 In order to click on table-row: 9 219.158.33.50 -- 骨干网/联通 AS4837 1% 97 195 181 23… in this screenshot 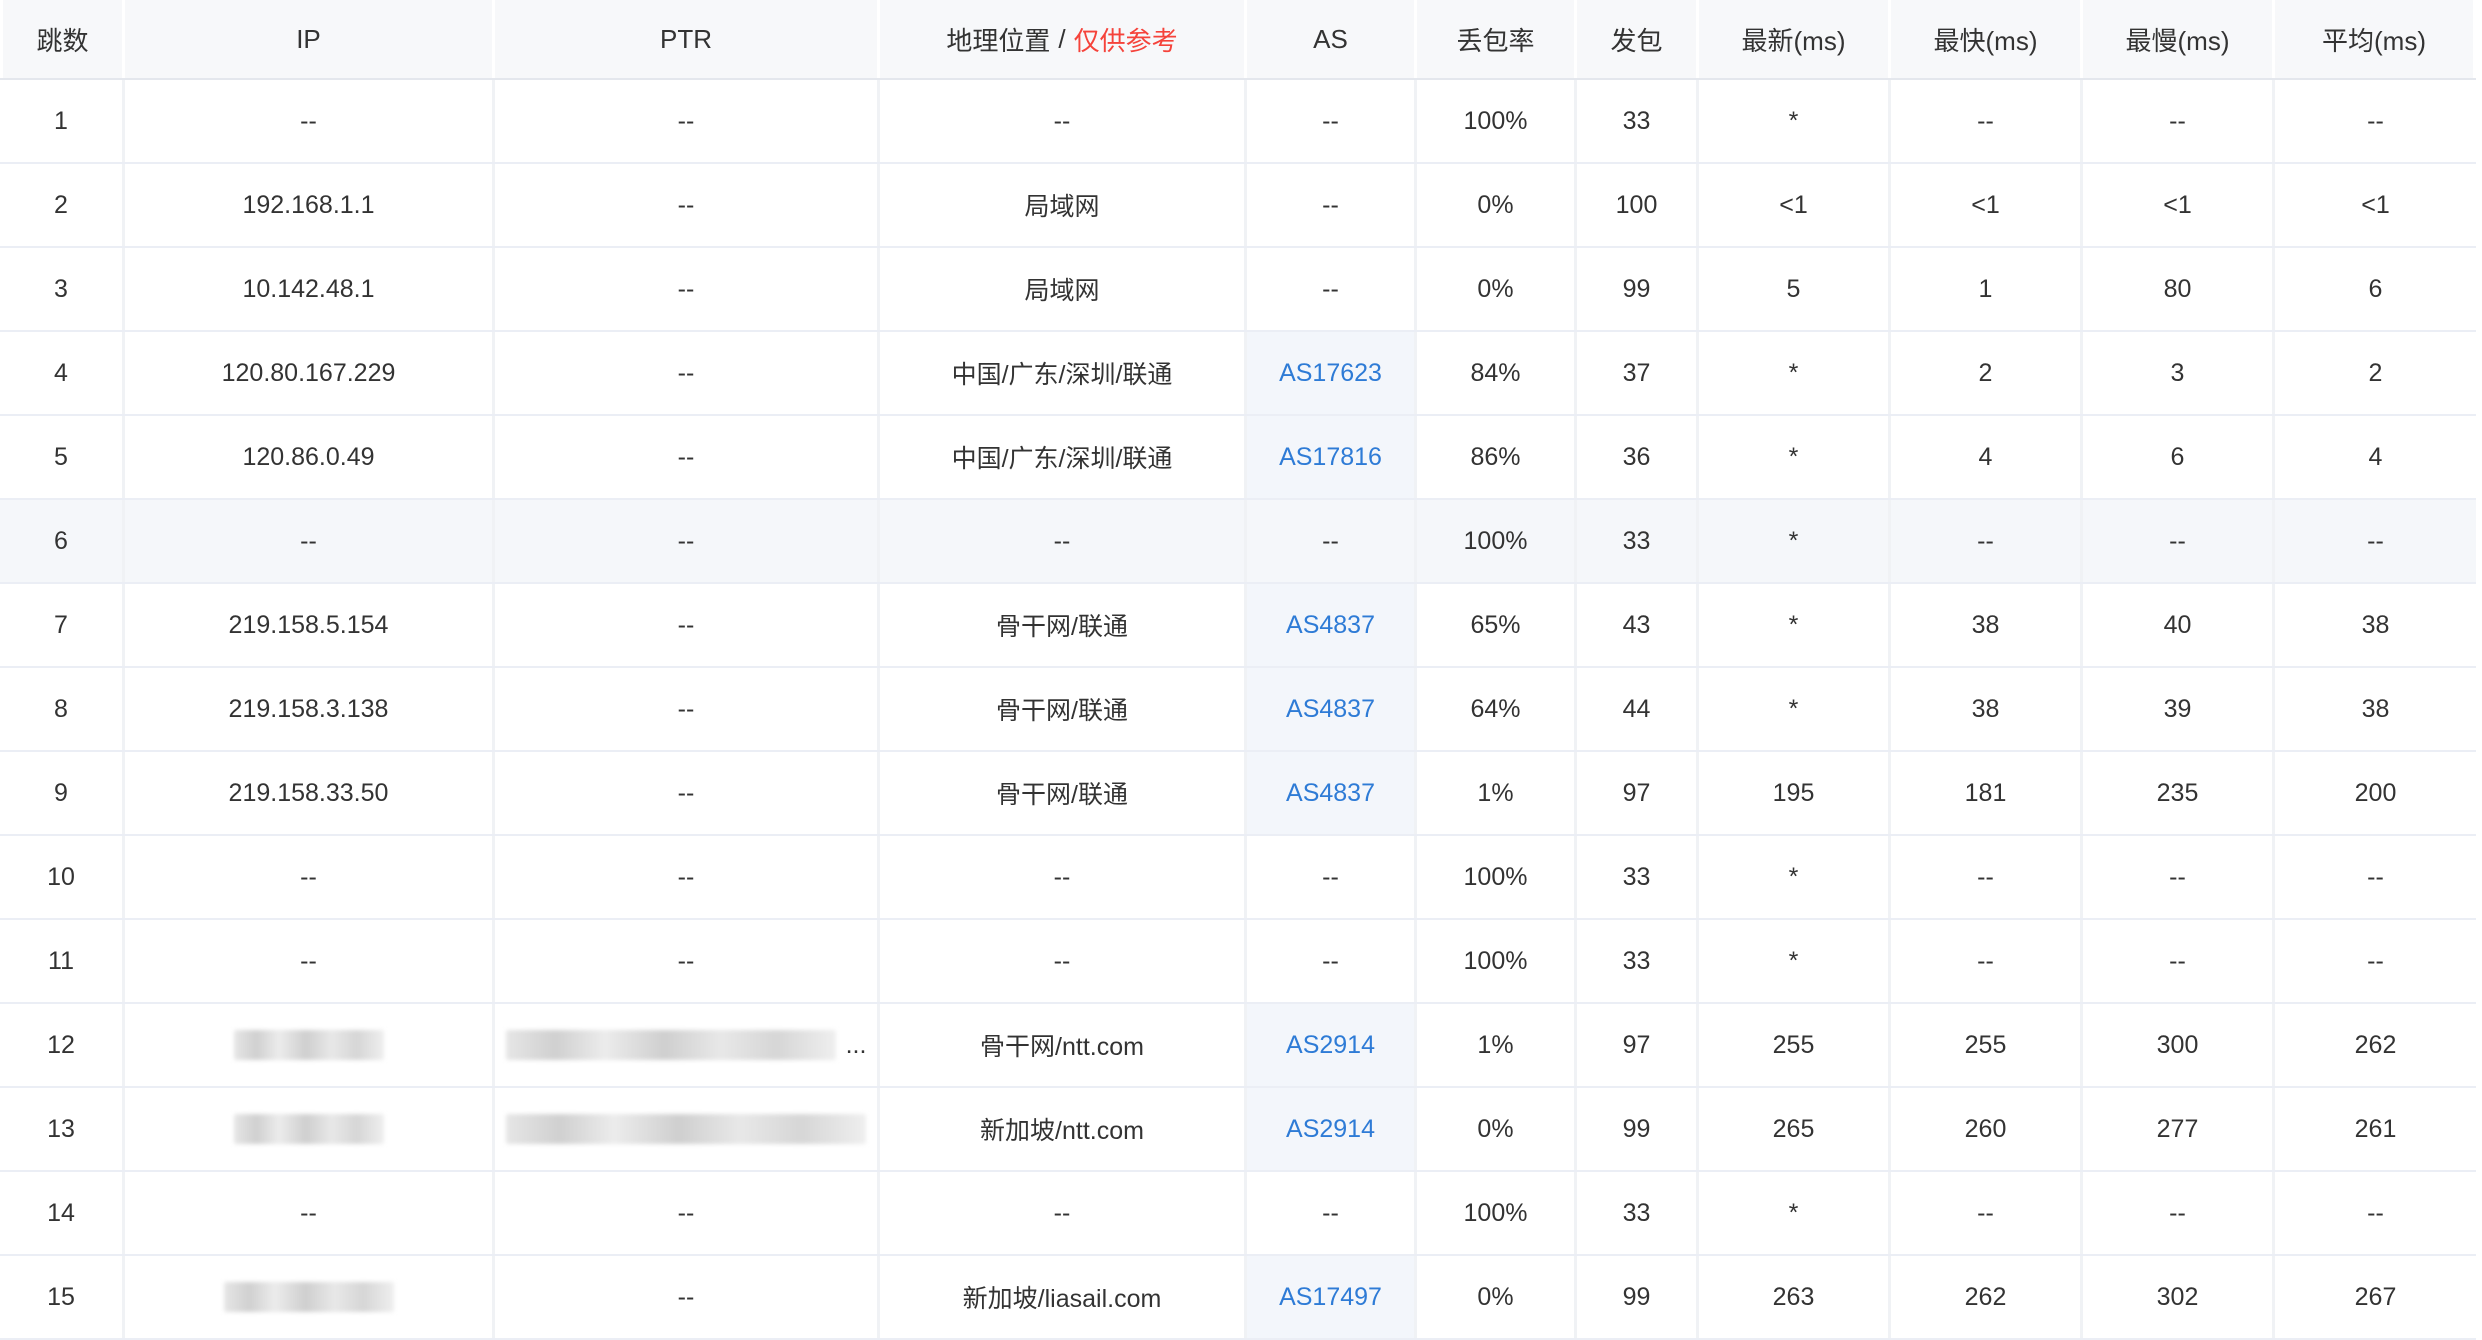, I will do `click(1238, 794)`.